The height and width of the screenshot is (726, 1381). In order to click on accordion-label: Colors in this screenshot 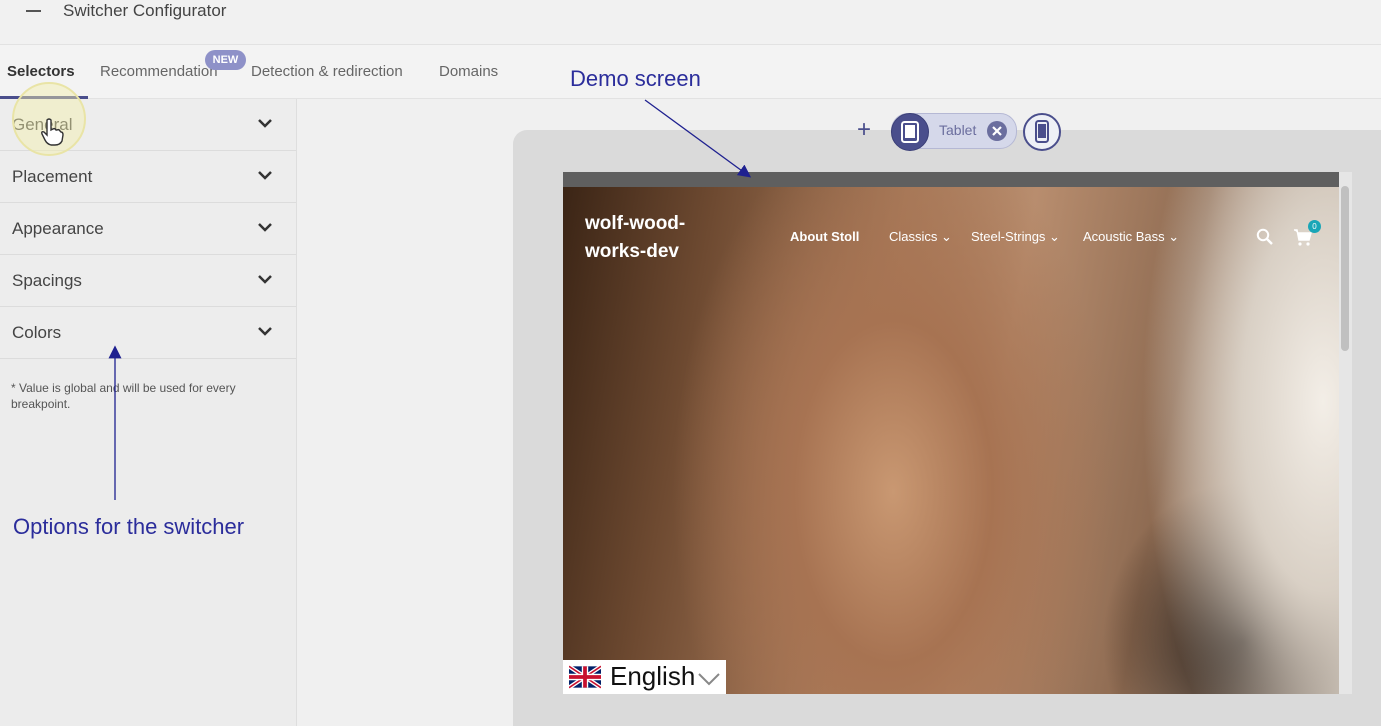, I will do `click(37, 332)`.